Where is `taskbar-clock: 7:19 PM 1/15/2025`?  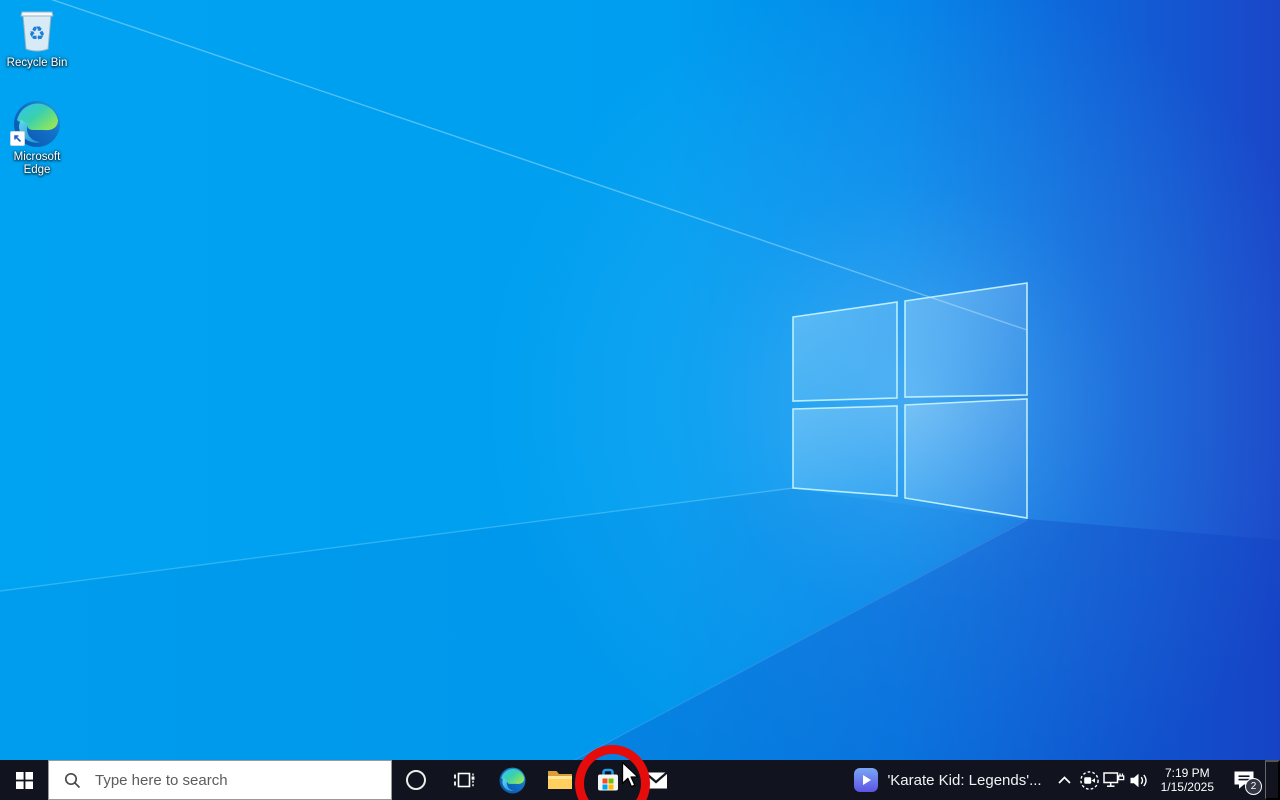
taskbar-clock: 7:19 PM 1/15/2025 is located at coordinates (1187, 780).